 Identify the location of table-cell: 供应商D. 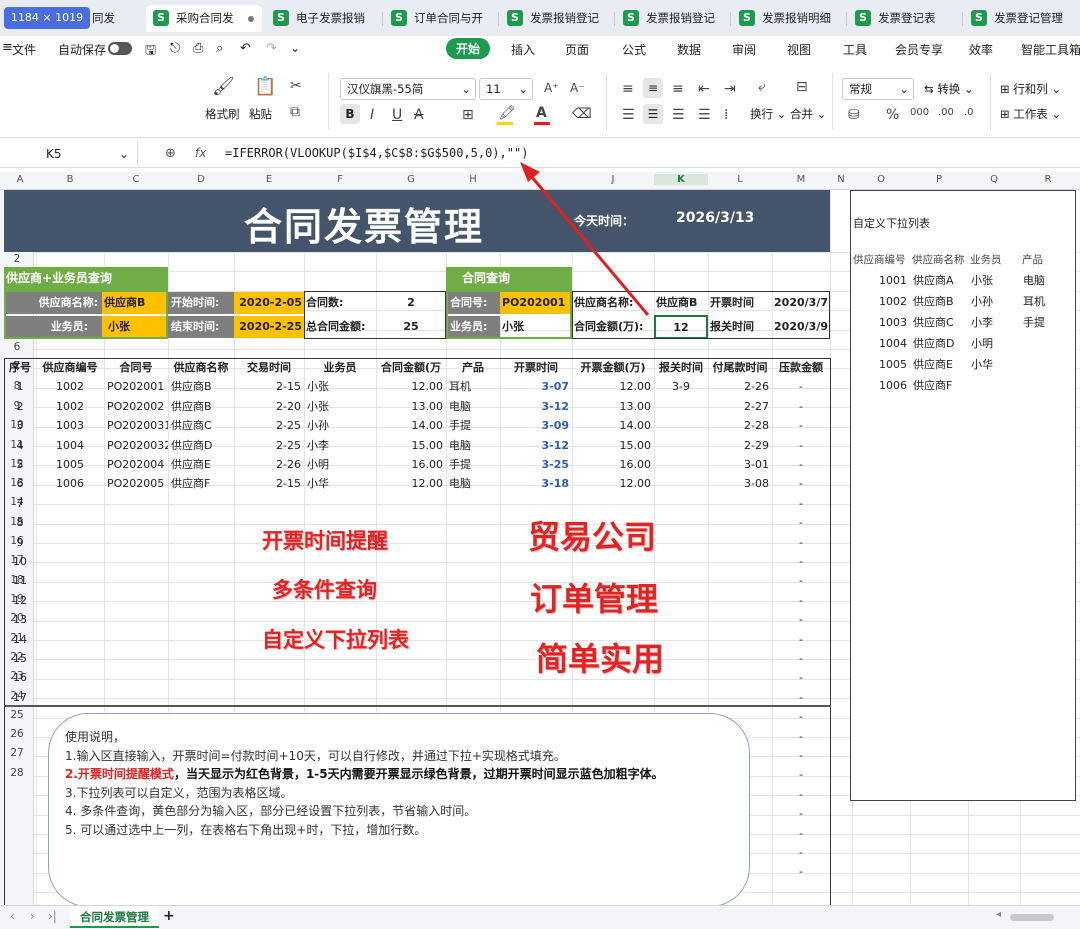
(201, 445).